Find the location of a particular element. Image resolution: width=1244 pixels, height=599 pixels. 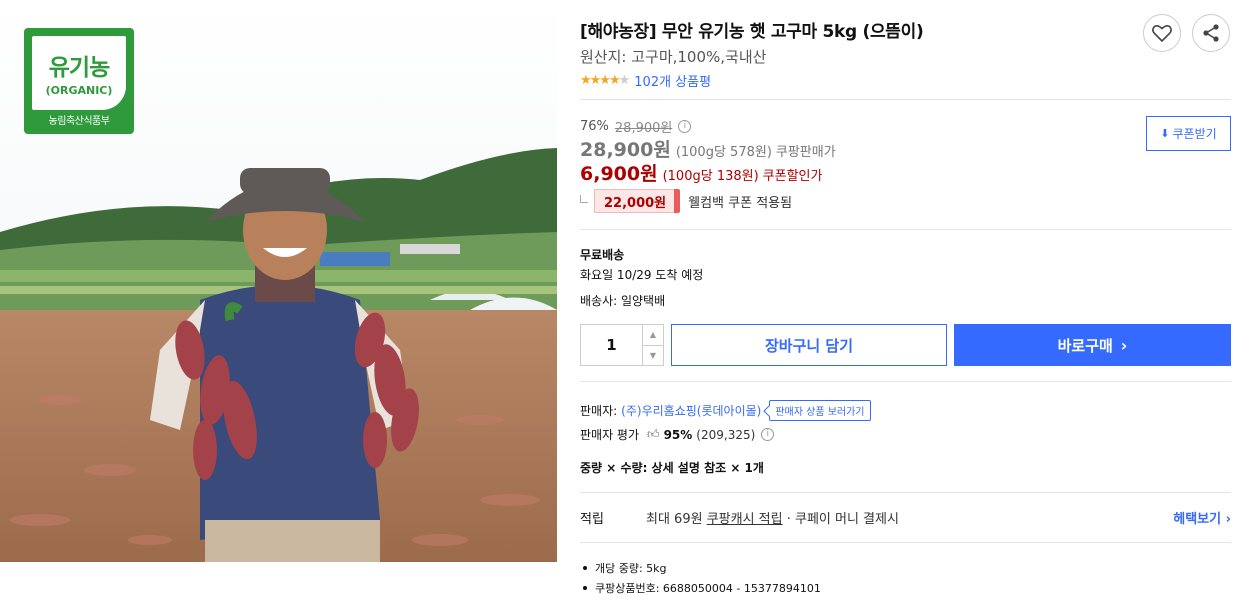

seller-row: 판매자: (주)우리홈쇼핑(롯데아이몰) 판매자 상품 보러가기 is located at coordinates (725, 410).